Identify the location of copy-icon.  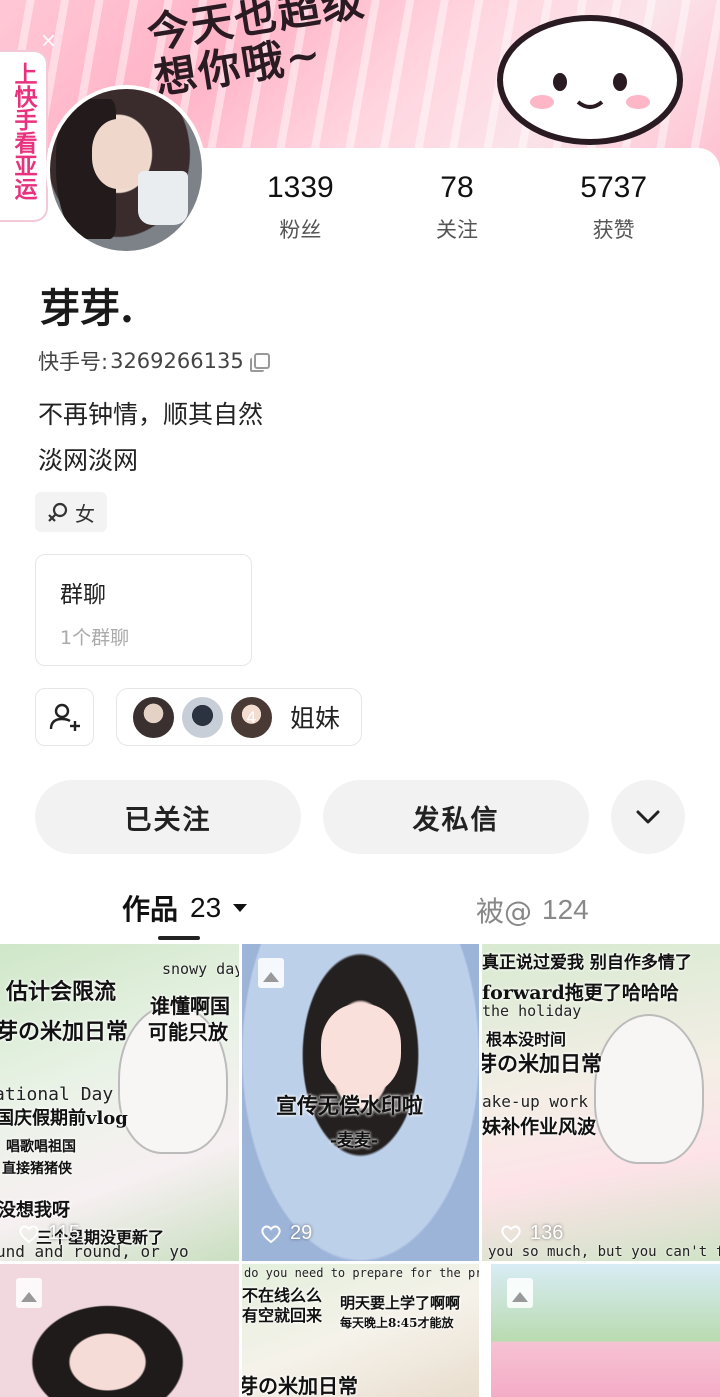
(259, 362).